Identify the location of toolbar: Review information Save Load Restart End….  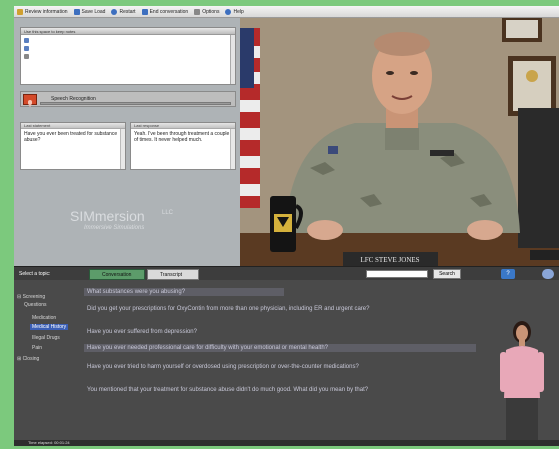
(286, 12).